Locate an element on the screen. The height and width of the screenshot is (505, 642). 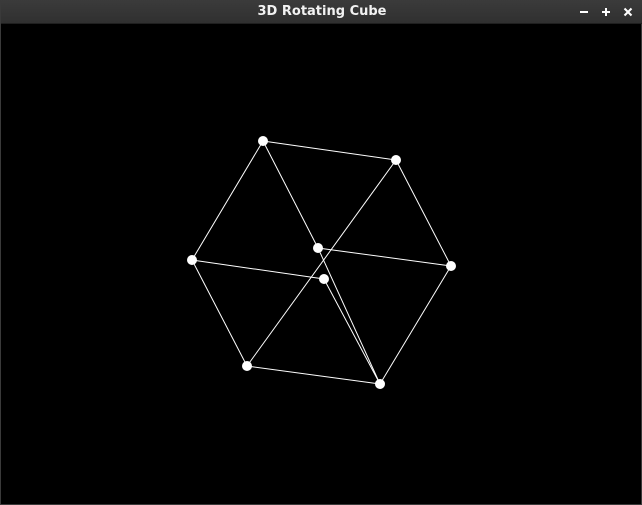
maximize-button is located at coordinates (606, 12).